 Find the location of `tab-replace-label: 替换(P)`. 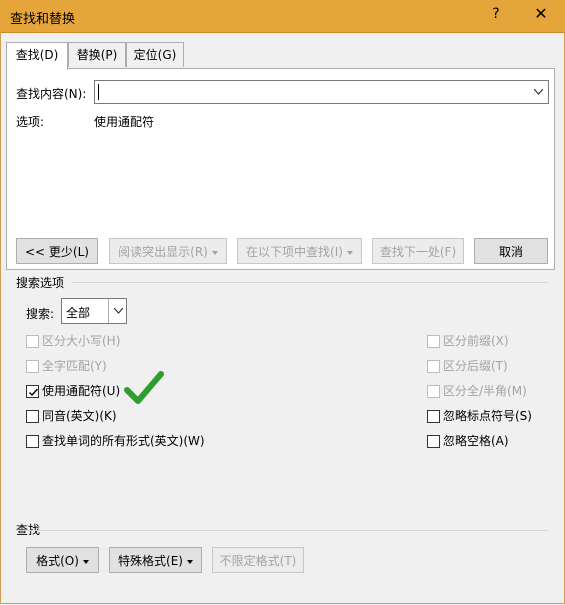

tab-replace-label: 替换(P) is located at coordinates (97, 55).